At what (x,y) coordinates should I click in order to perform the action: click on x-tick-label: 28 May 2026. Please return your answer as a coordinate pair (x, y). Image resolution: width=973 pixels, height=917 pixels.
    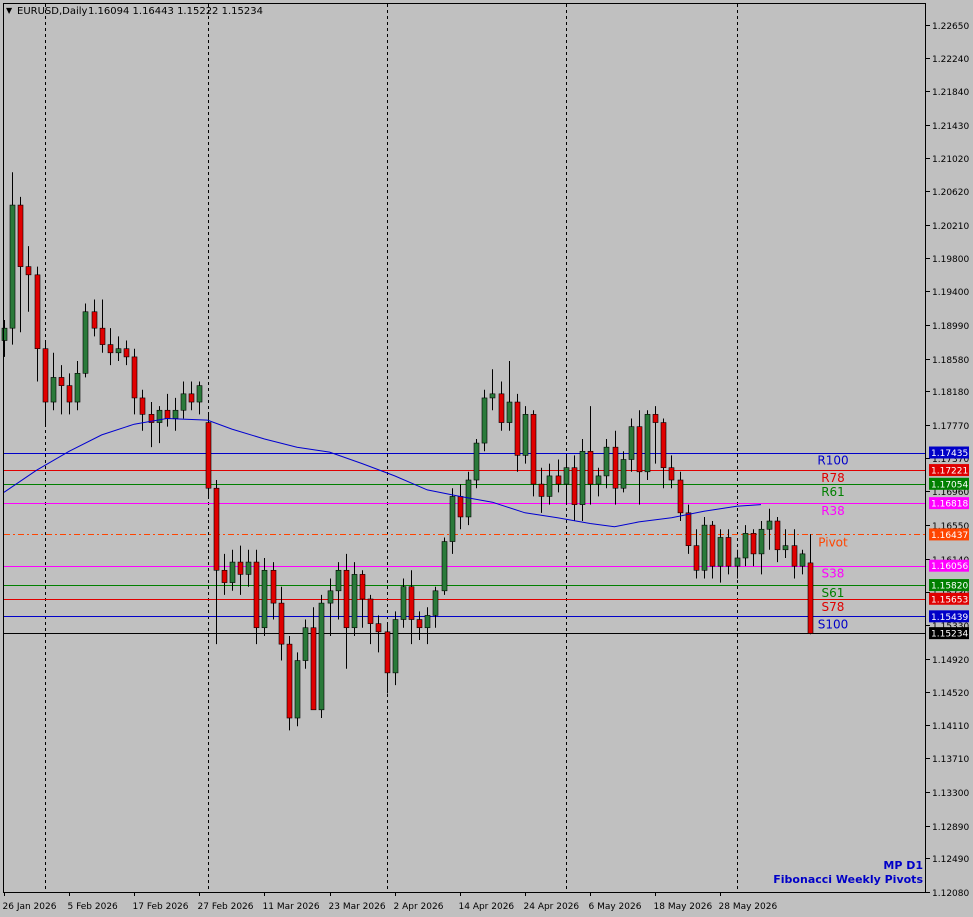
    Looking at the image, I should click on (748, 907).